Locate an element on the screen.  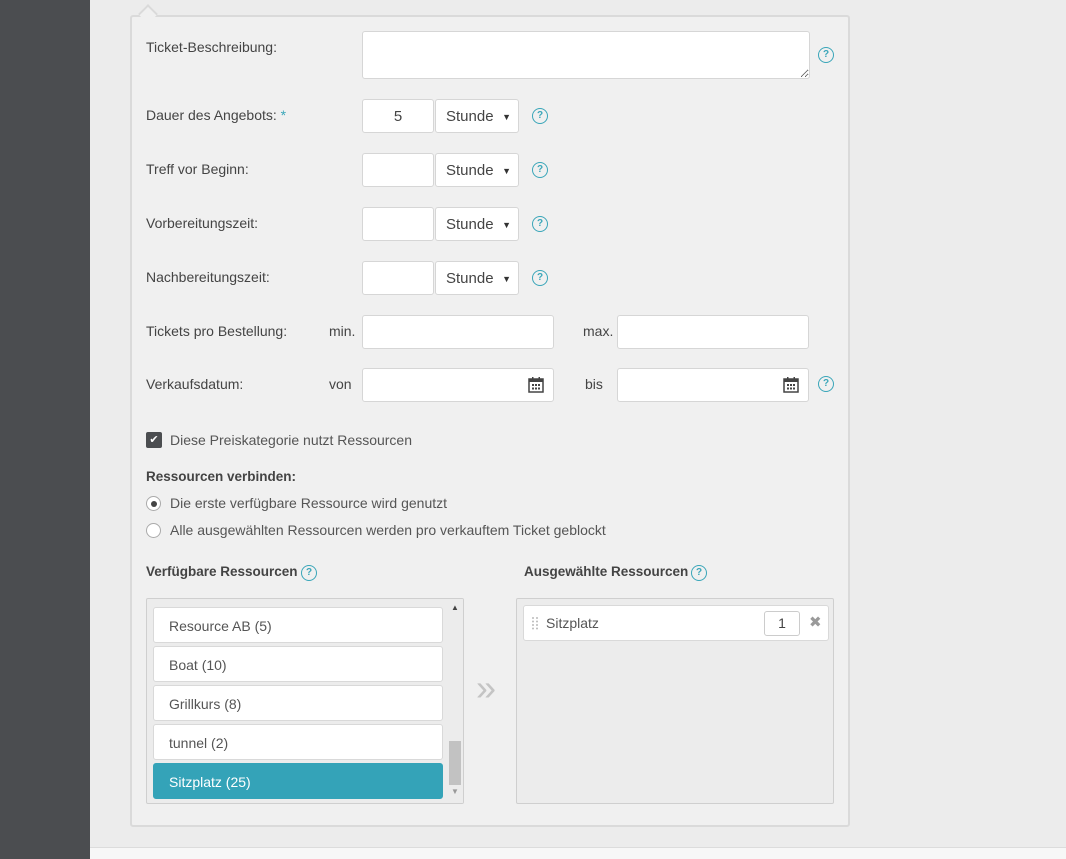
duration-label: Dauer des Angebots: * is located at coordinates (216, 115).